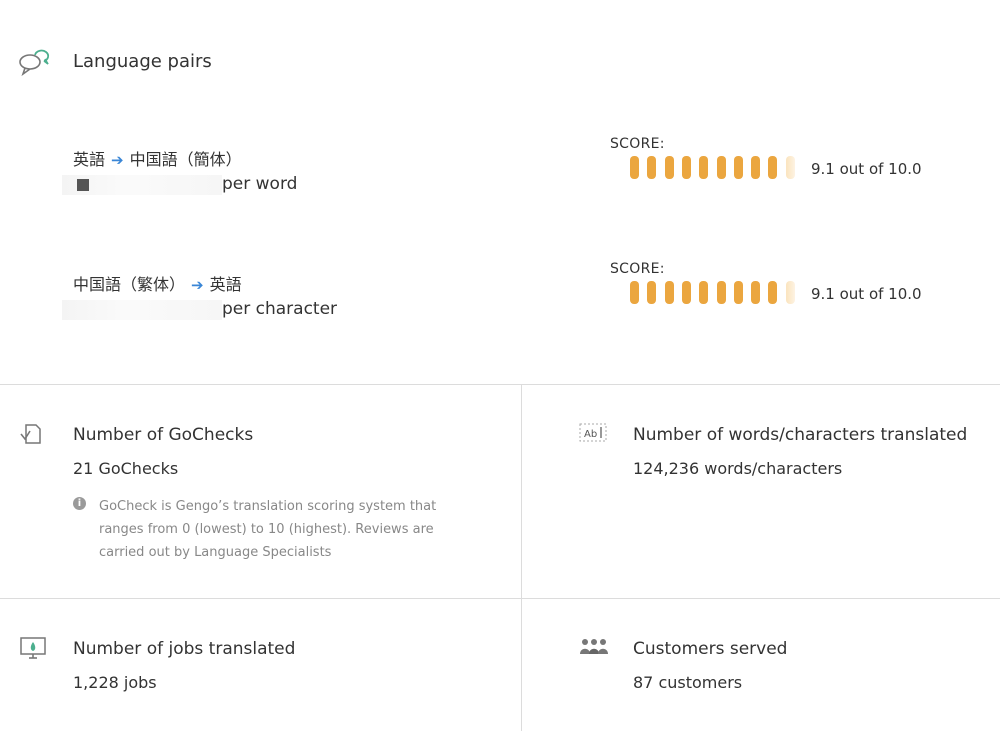 The width and height of the screenshot is (1000, 731). What do you see at coordinates (710, 649) in the screenshot?
I see `stat-title: Customers served` at bounding box center [710, 649].